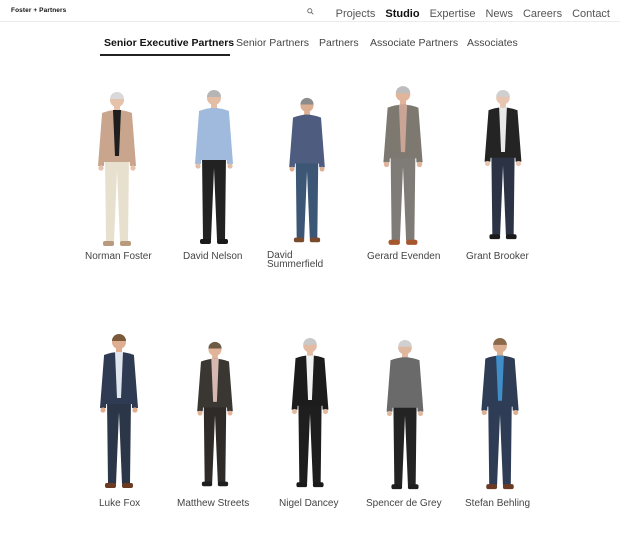  I want to click on nav-contact: Contact, so click(591, 14).